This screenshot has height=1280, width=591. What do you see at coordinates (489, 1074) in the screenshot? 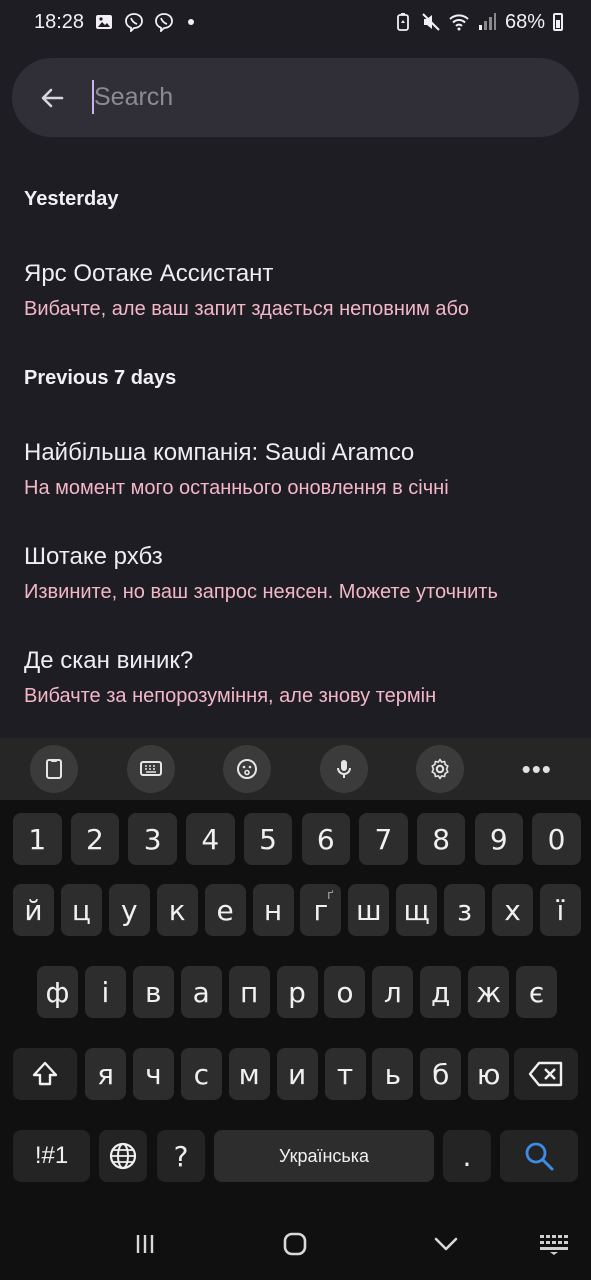
I see `key-letter: ю` at bounding box center [489, 1074].